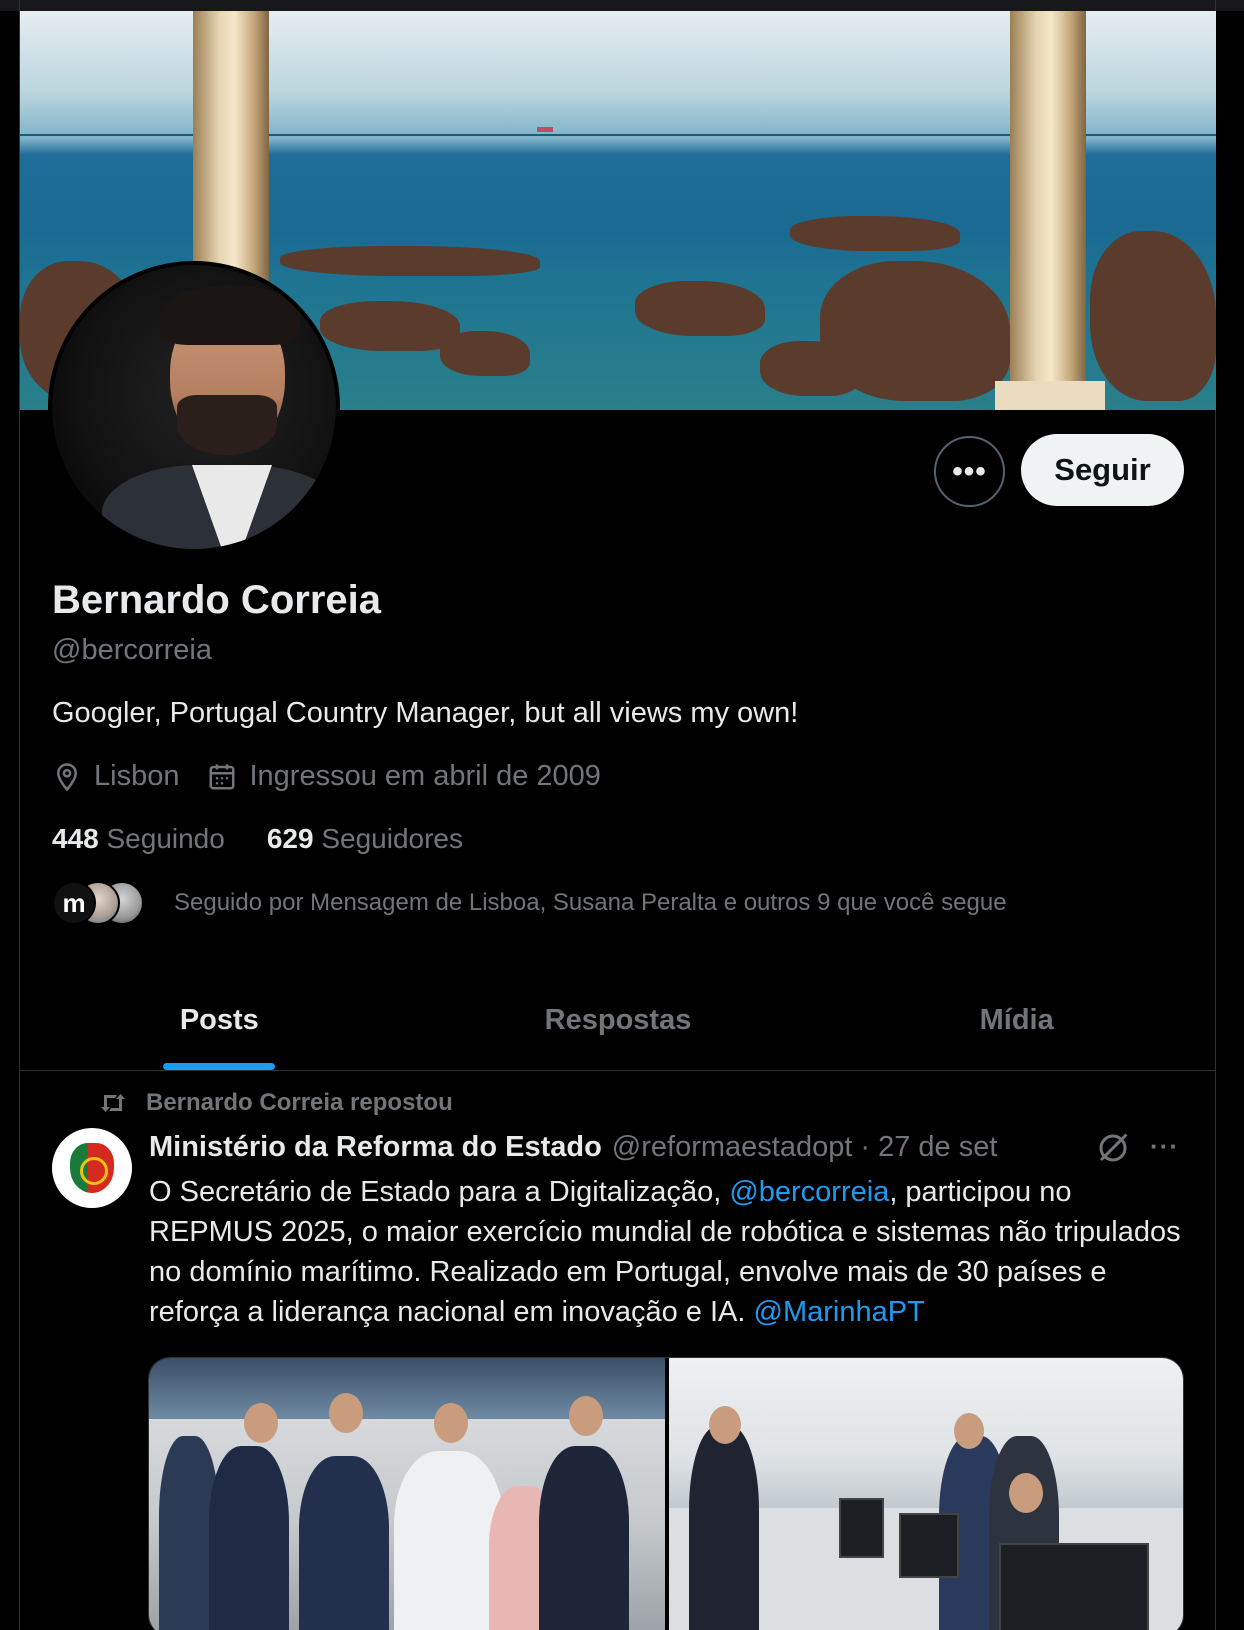  What do you see at coordinates (1050, 395) in the screenshot?
I see `column-base` at bounding box center [1050, 395].